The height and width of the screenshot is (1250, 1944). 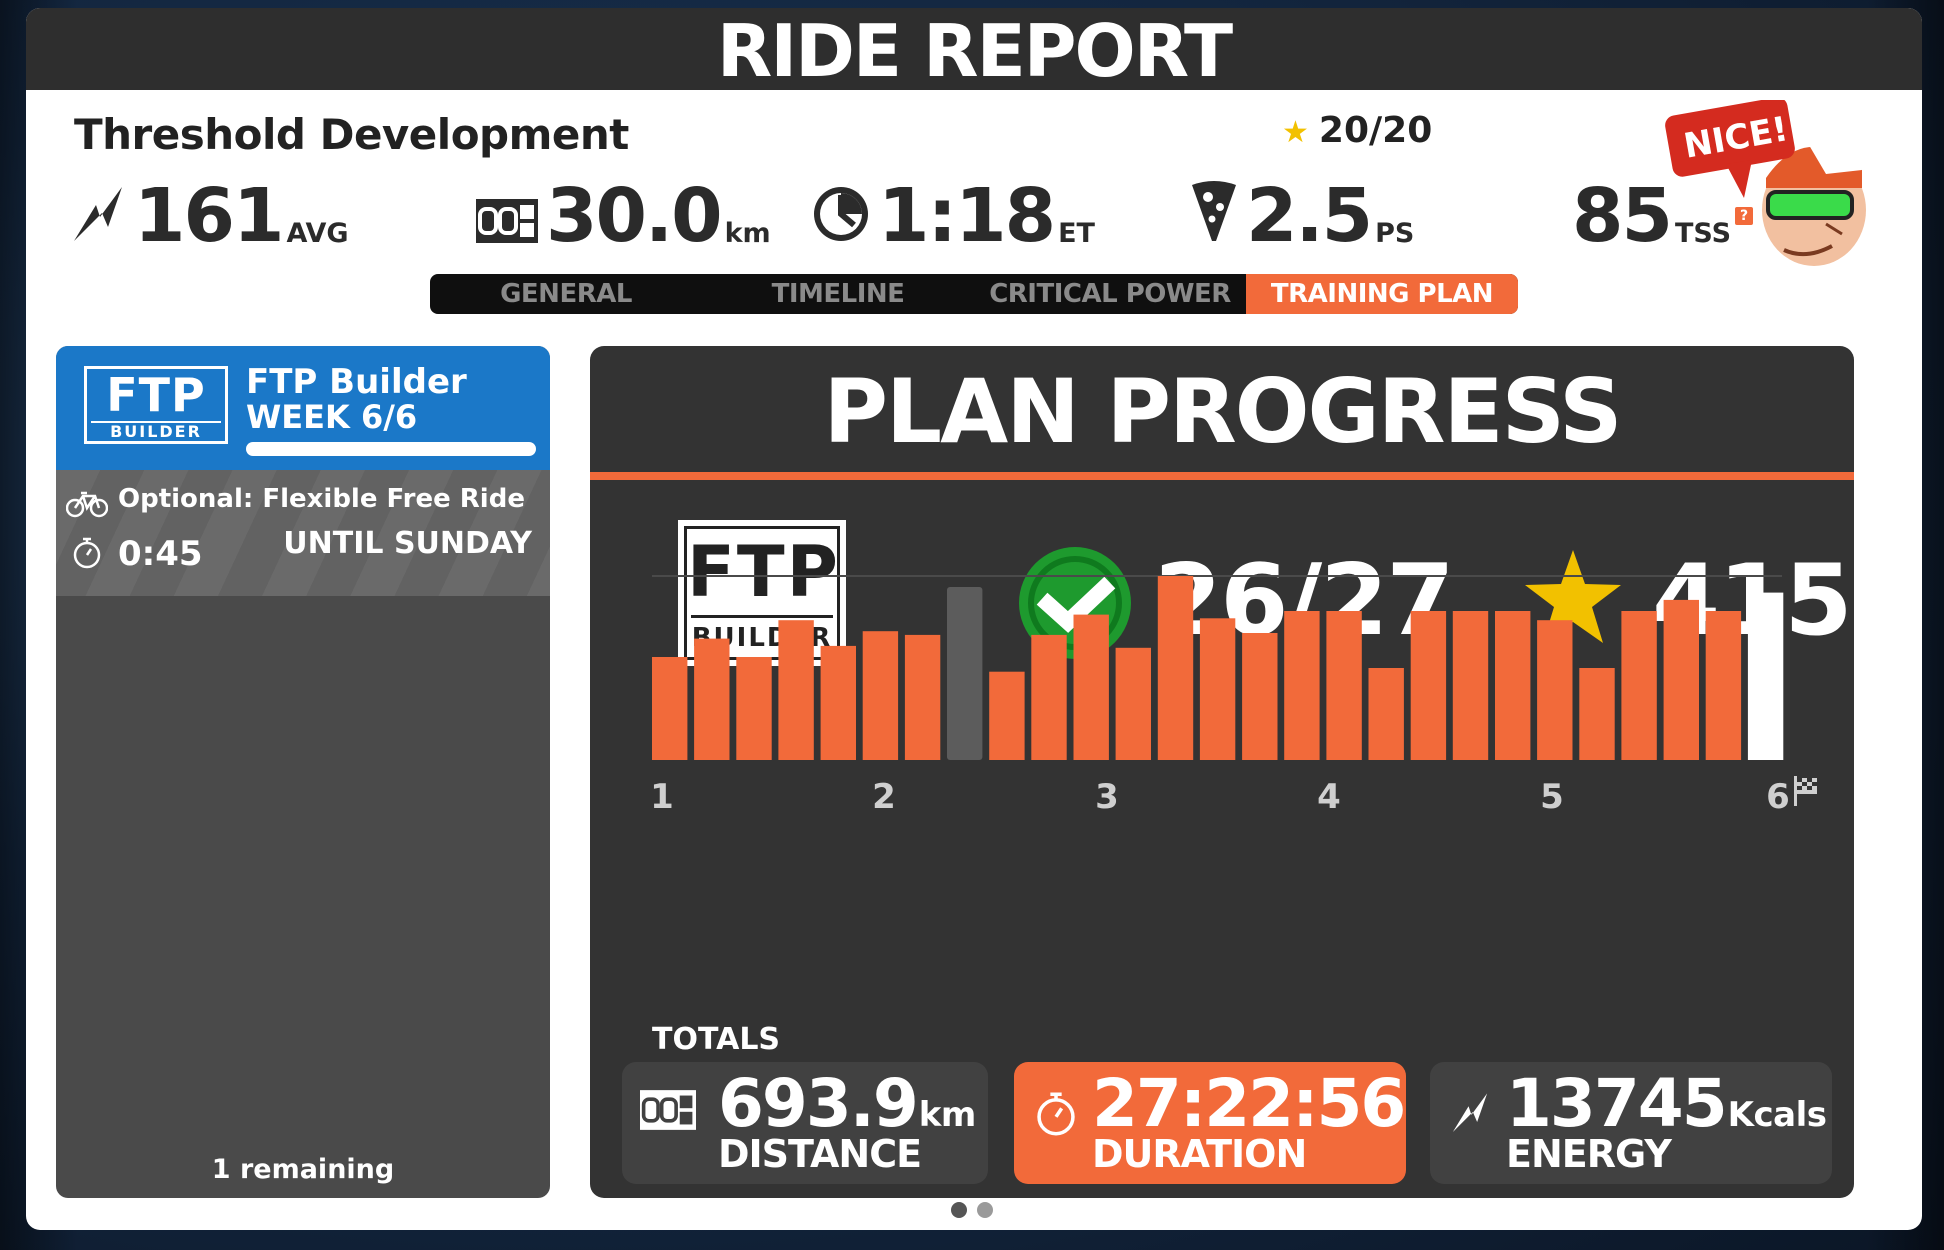 I want to click on total-distance-label: DISTANCE, so click(x=820, y=1154).